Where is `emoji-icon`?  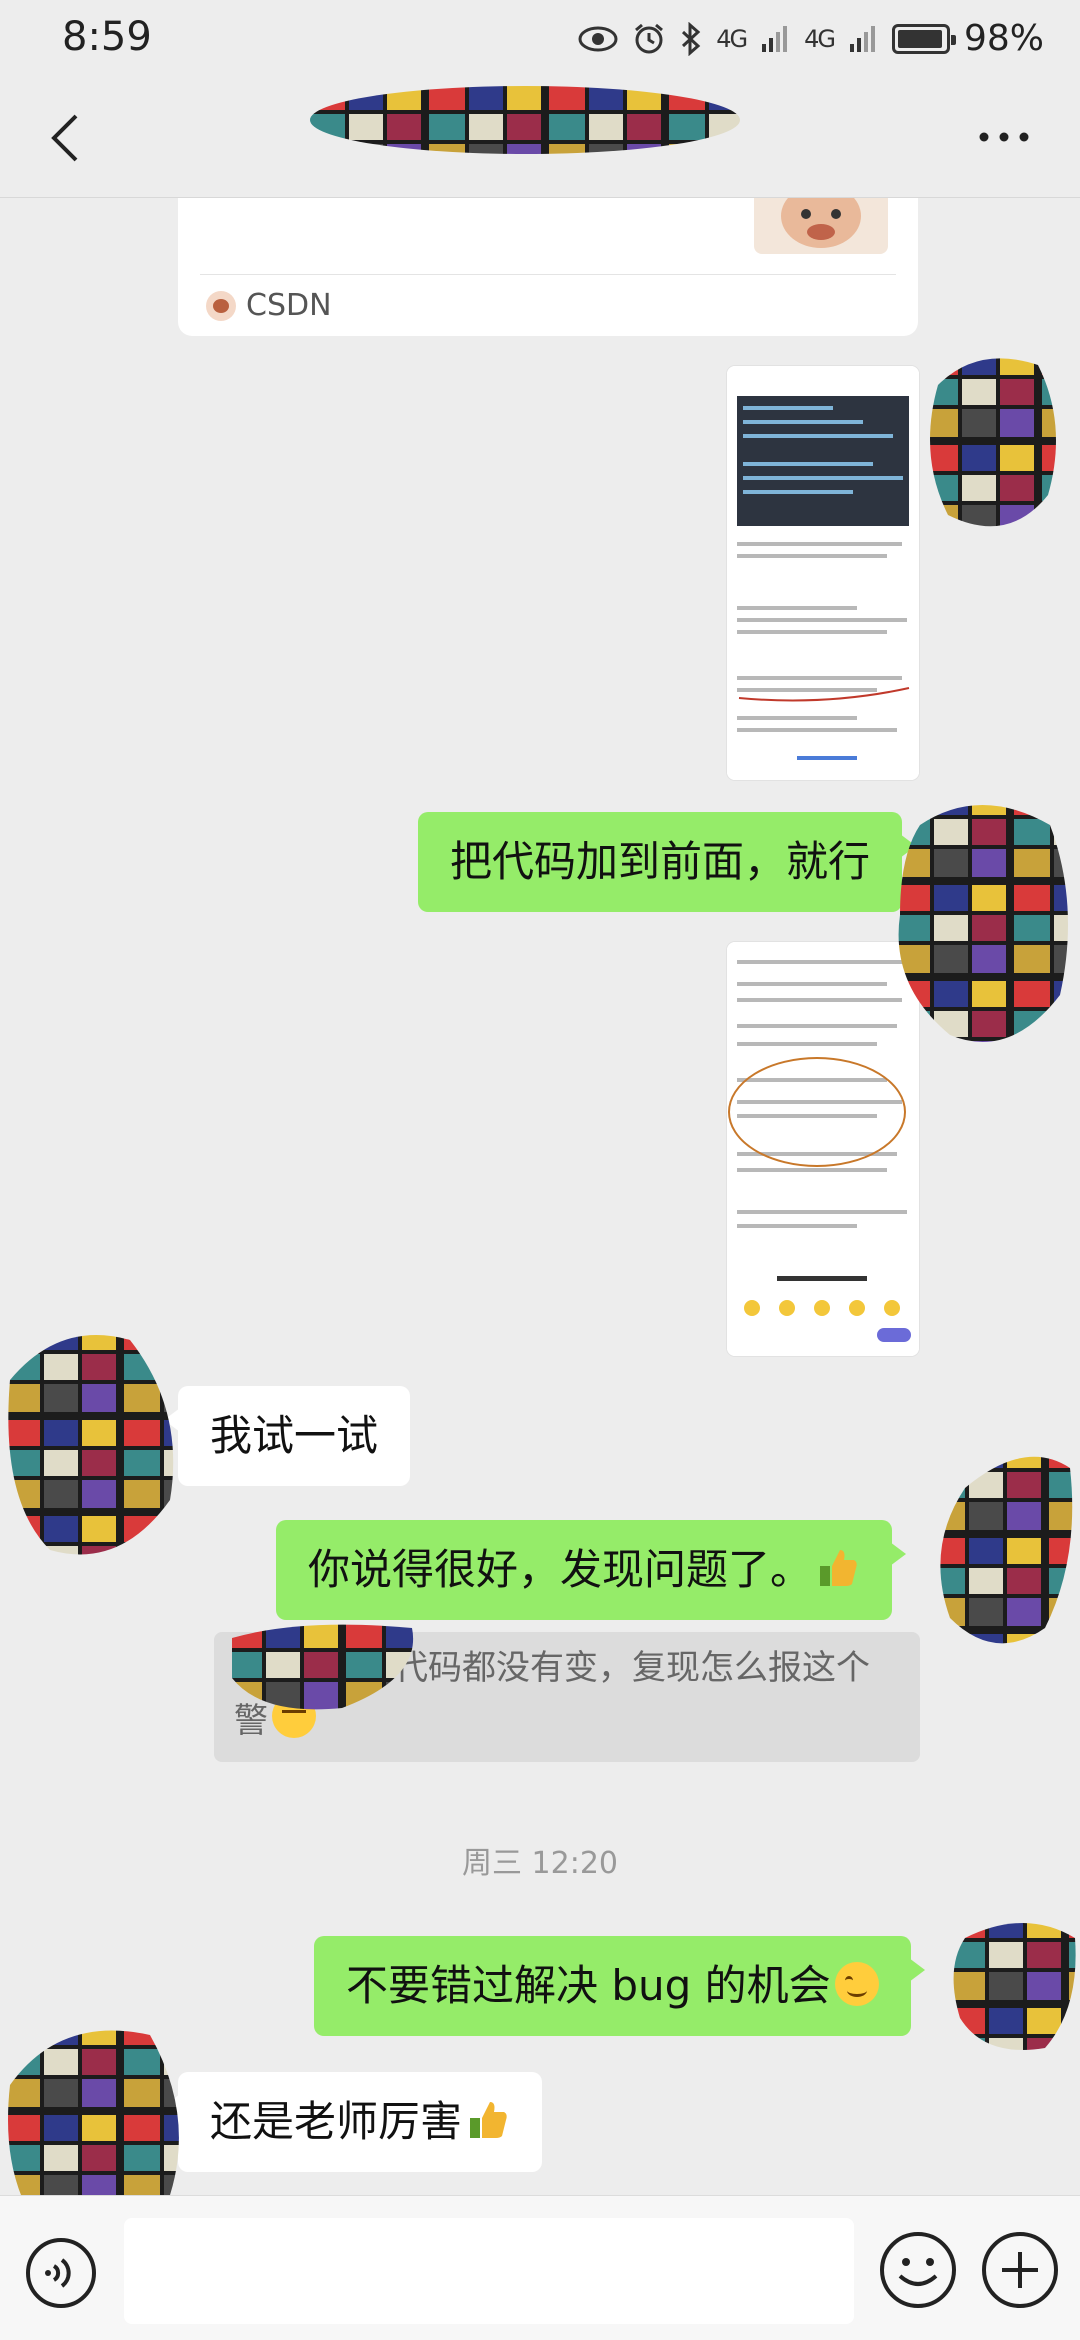
emoji-icon is located at coordinates (918, 2270).